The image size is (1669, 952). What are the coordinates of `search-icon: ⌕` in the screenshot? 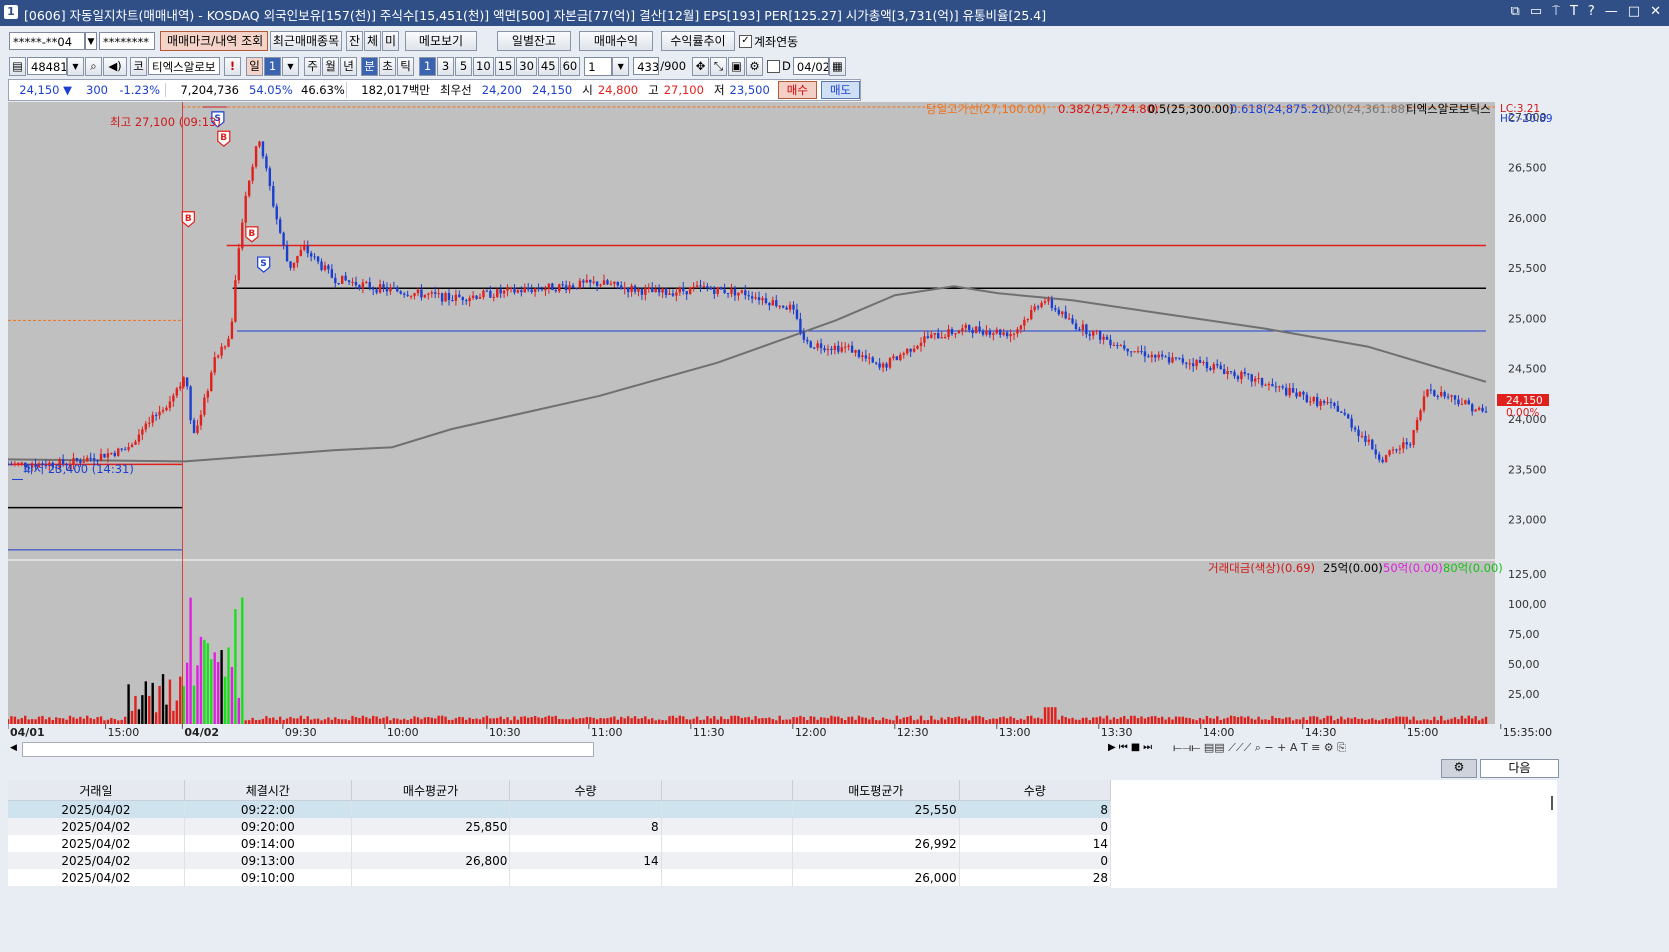 It's located at (93, 66).